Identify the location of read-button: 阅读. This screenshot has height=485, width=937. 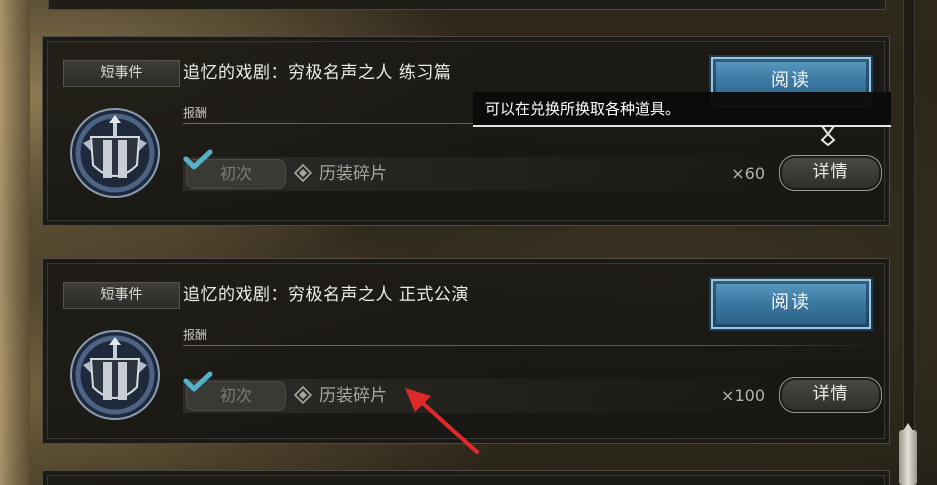
(791, 304).